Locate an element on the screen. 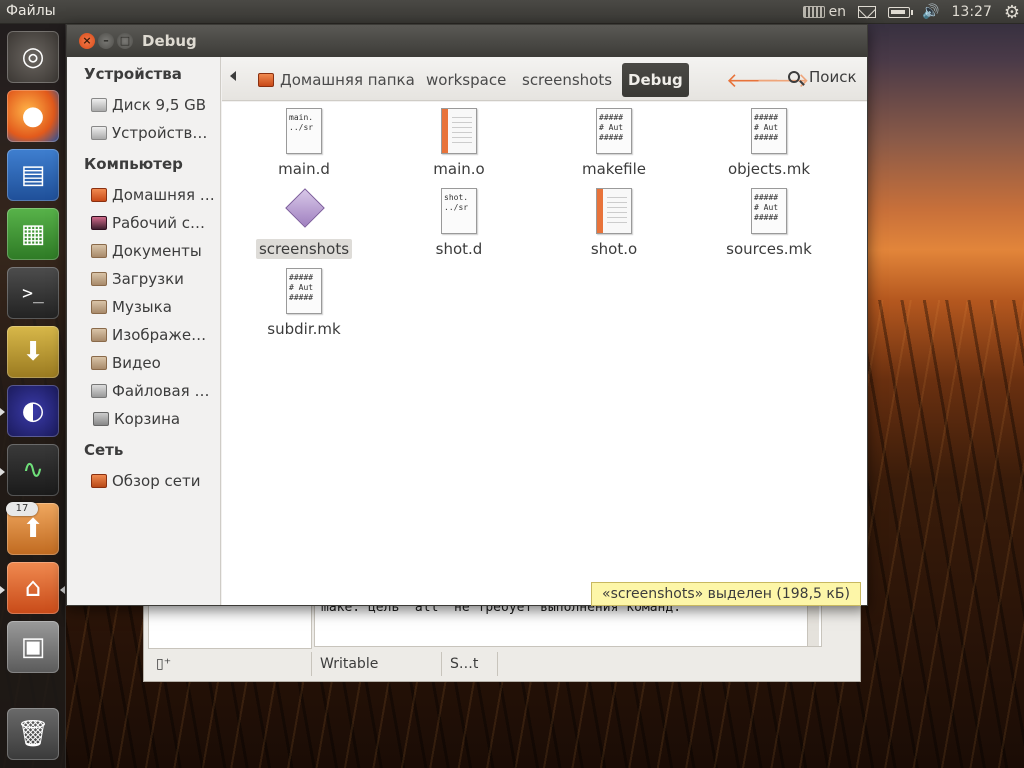 The height and width of the screenshot is (768, 1024). sidebar-item-music: Музыка is located at coordinates (154, 307).